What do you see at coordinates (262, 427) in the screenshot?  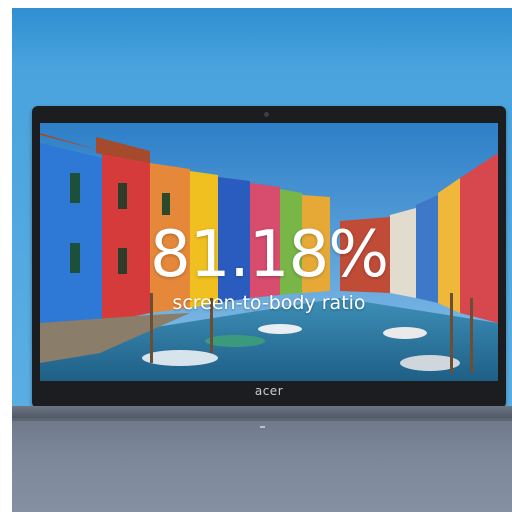 I see `status-led-icon` at bounding box center [262, 427].